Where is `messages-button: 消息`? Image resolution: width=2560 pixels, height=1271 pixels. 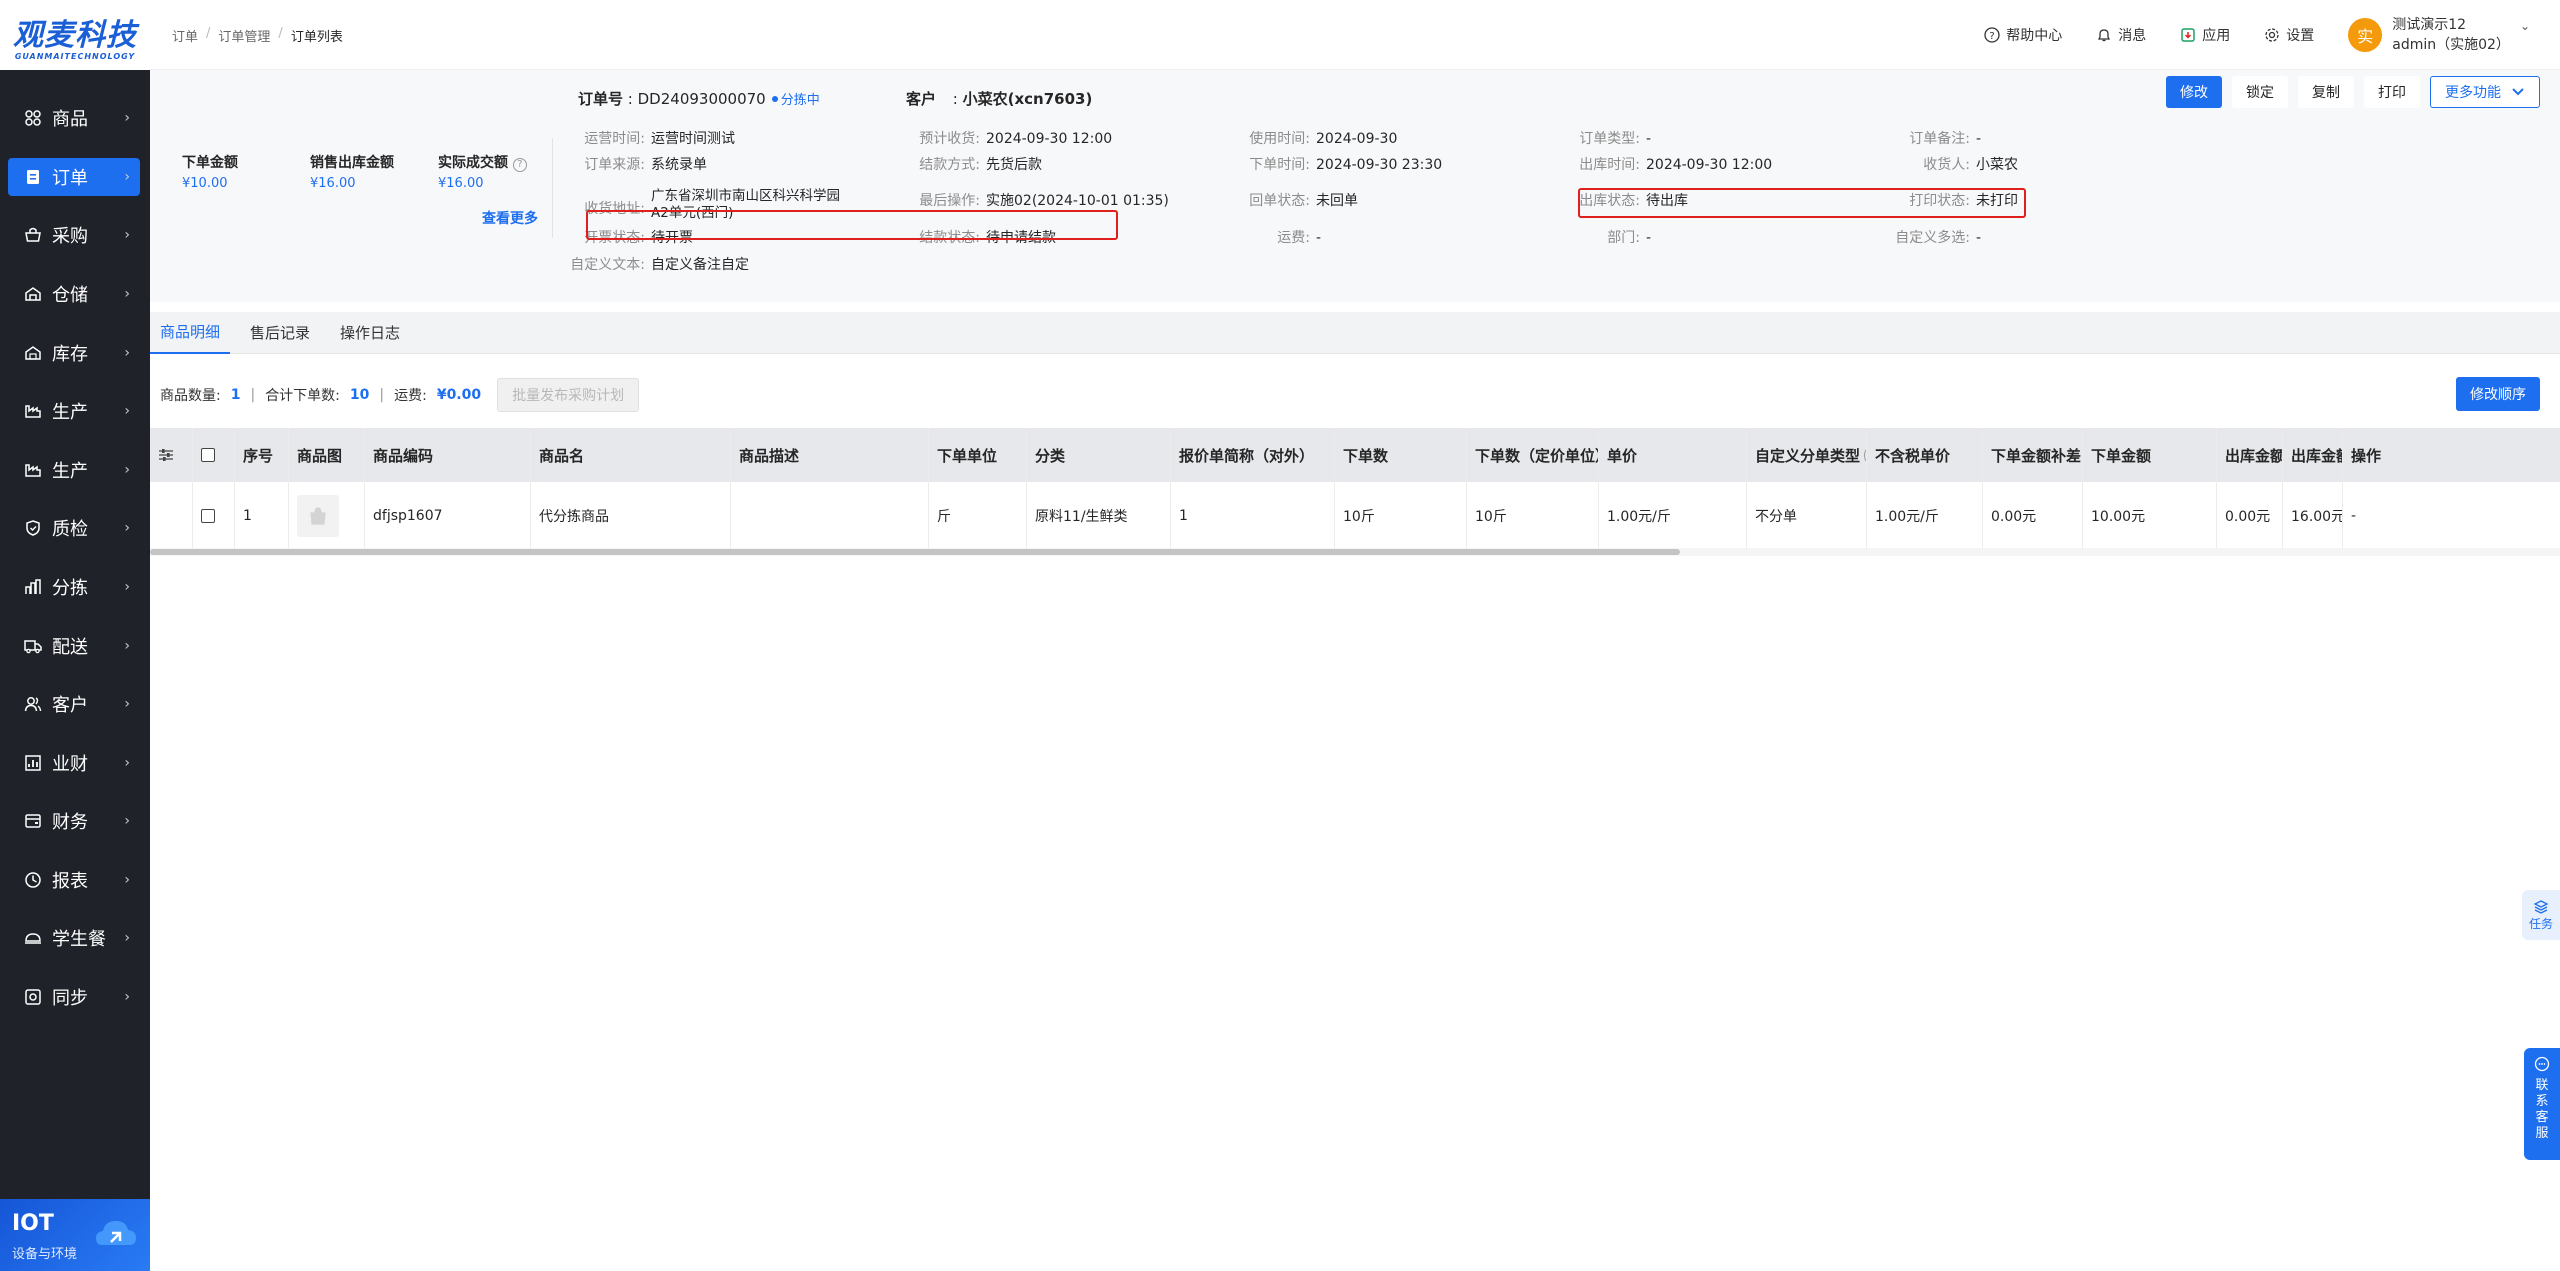 messages-button: 消息 is located at coordinates (2121, 35).